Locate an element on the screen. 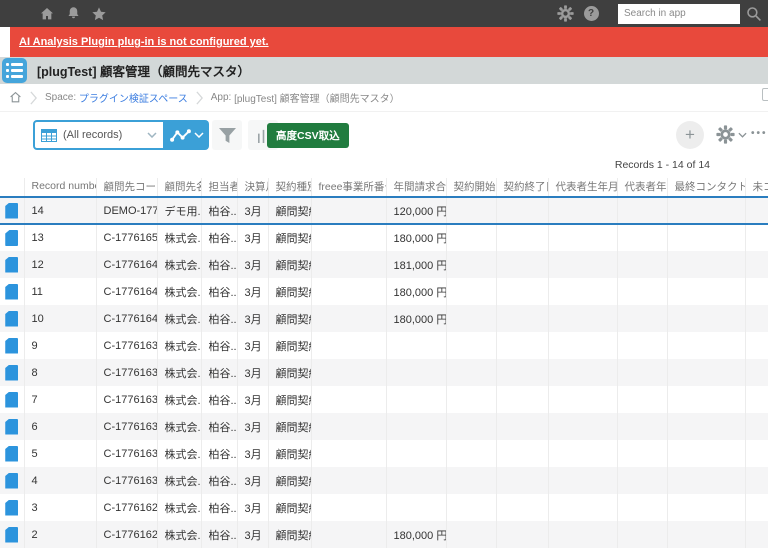  table-row: 5C-17761633...株式会...柏谷...3月顧問契約 is located at coordinates (384, 453).